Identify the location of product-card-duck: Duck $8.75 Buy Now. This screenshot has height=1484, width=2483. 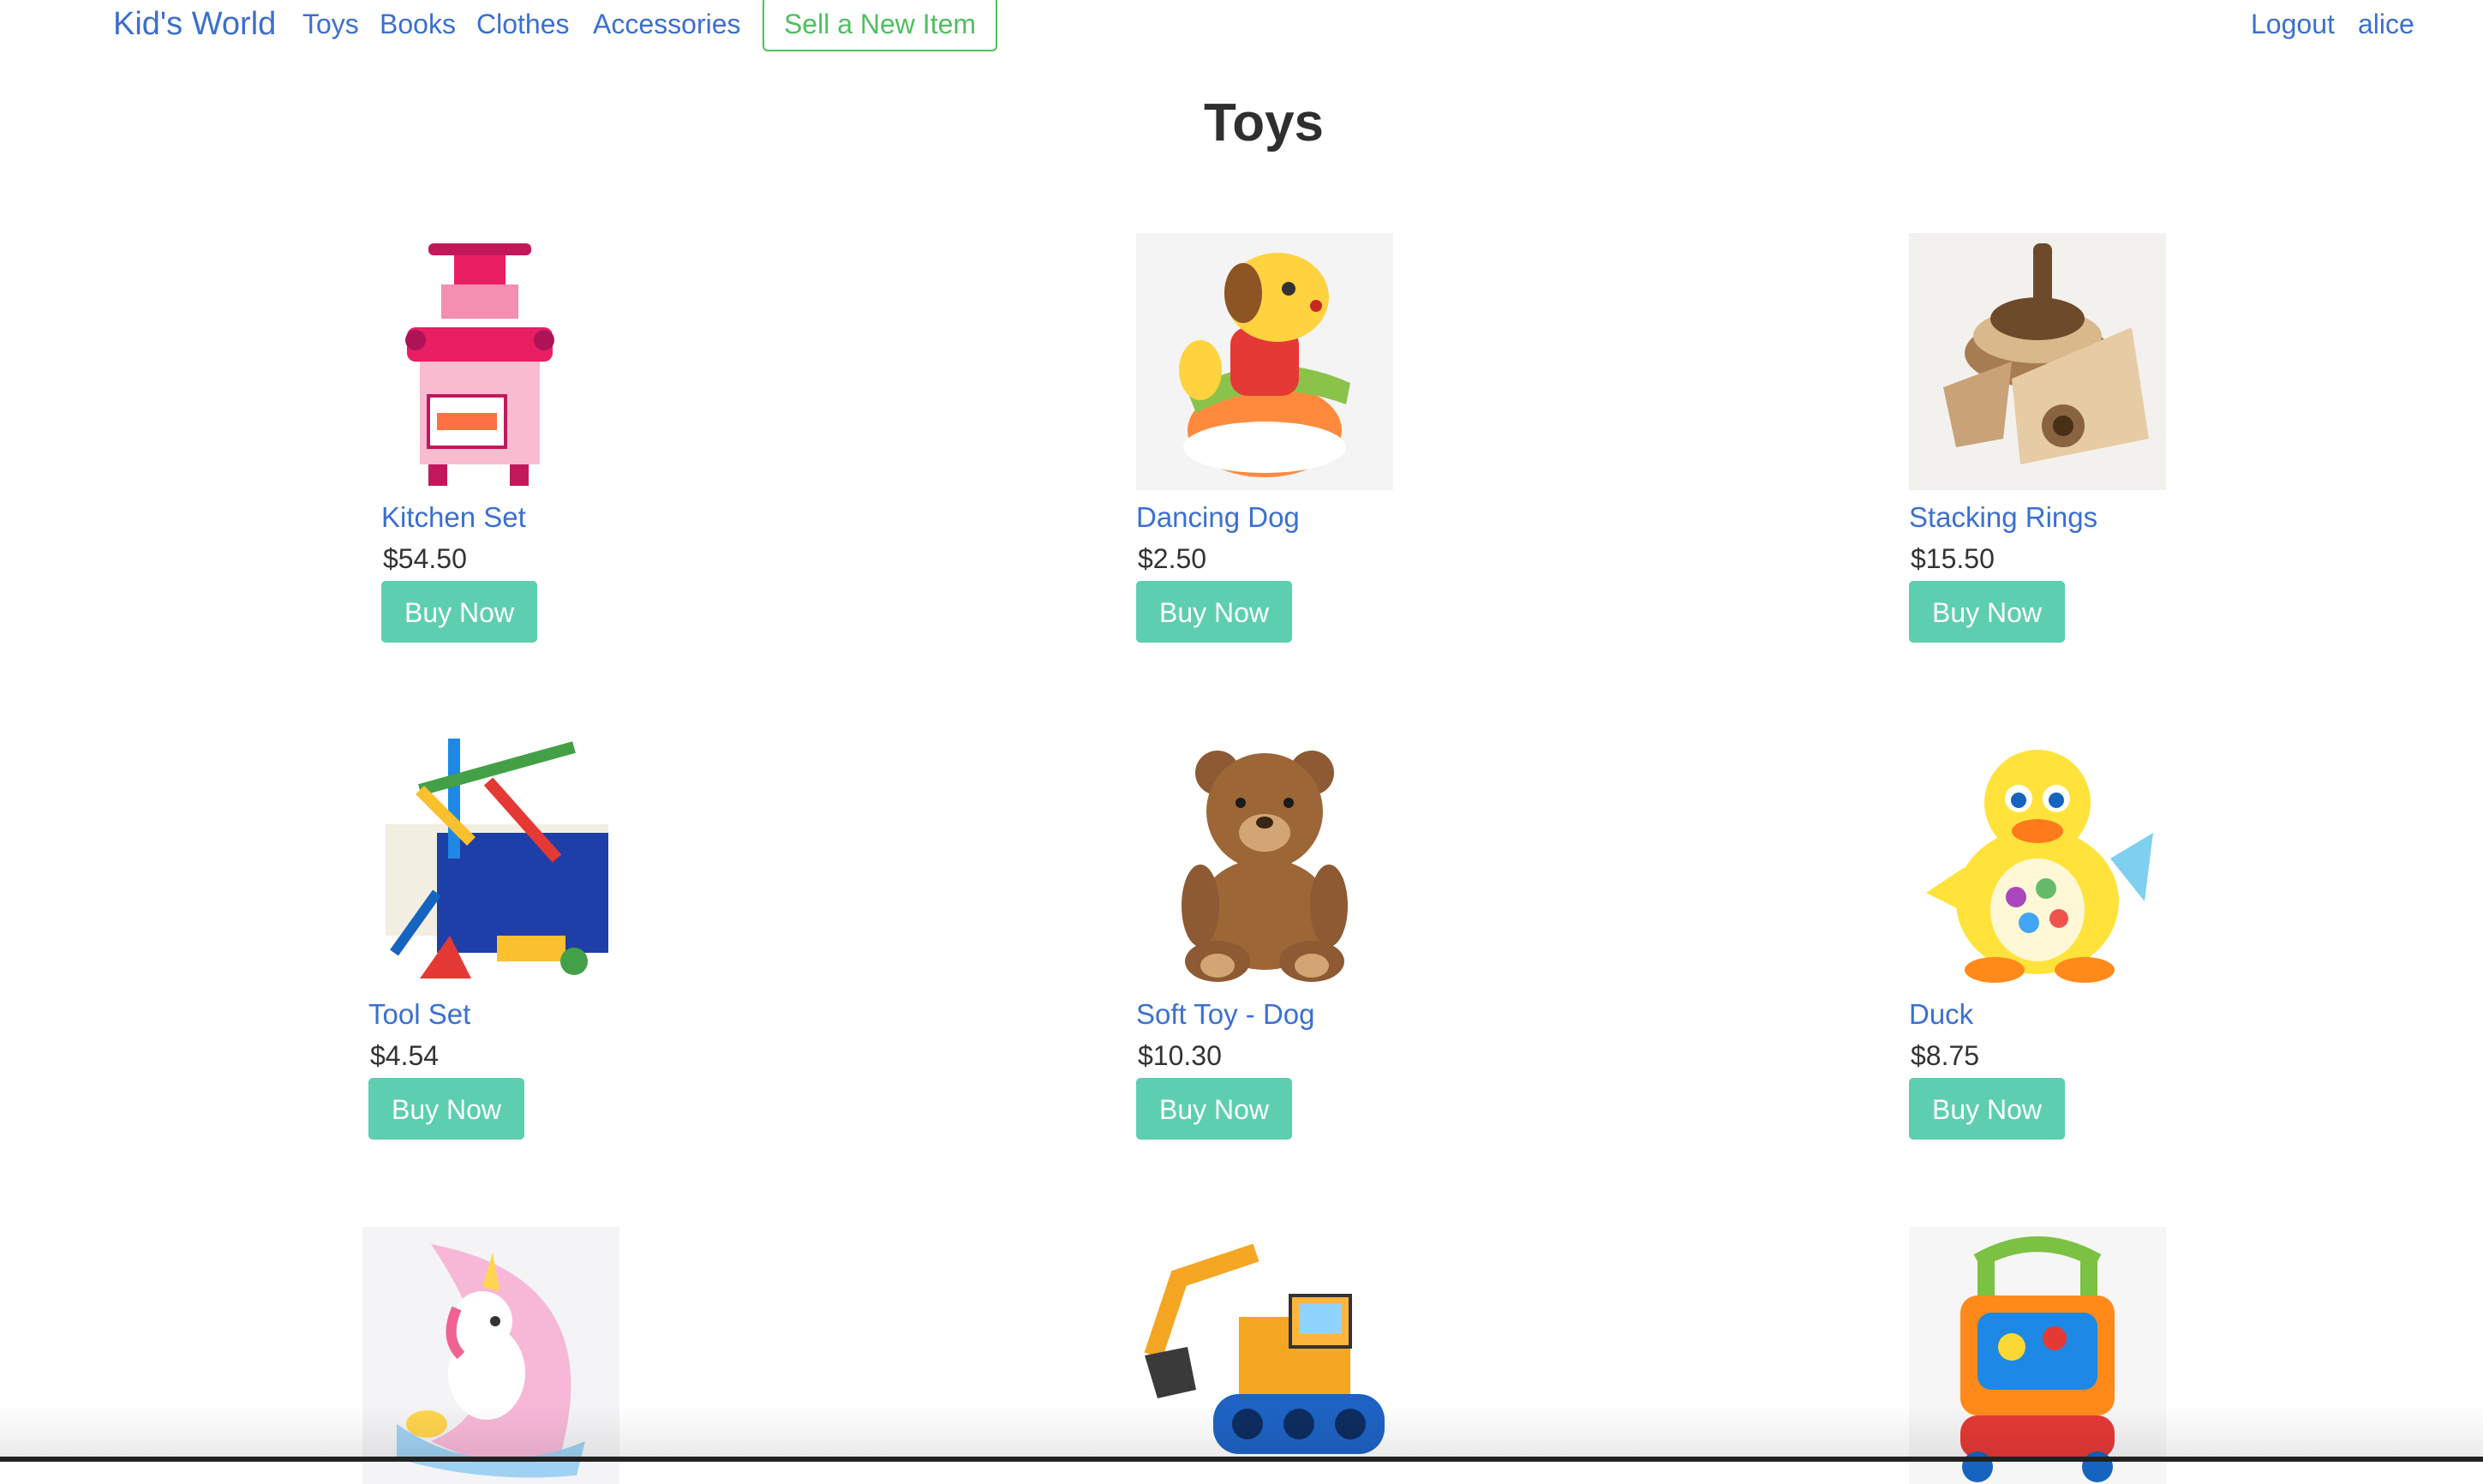
(2089, 953).